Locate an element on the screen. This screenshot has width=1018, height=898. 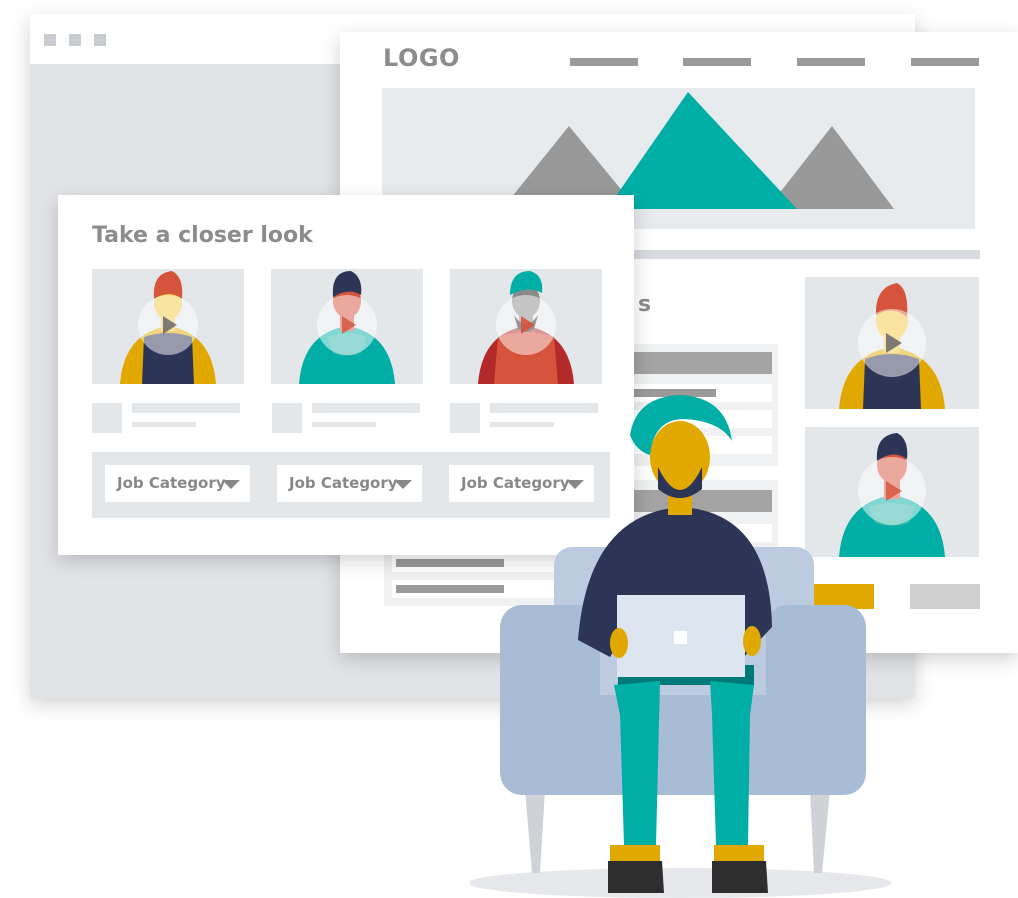
card-title: Take a closer look is located at coordinates (202, 235).